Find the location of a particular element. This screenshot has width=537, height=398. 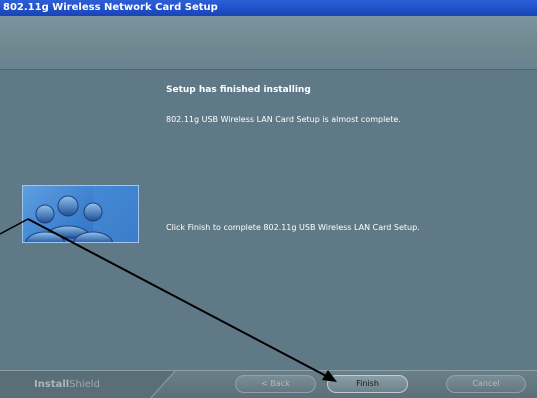

finish-button-label: Finish is located at coordinates (367, 383).